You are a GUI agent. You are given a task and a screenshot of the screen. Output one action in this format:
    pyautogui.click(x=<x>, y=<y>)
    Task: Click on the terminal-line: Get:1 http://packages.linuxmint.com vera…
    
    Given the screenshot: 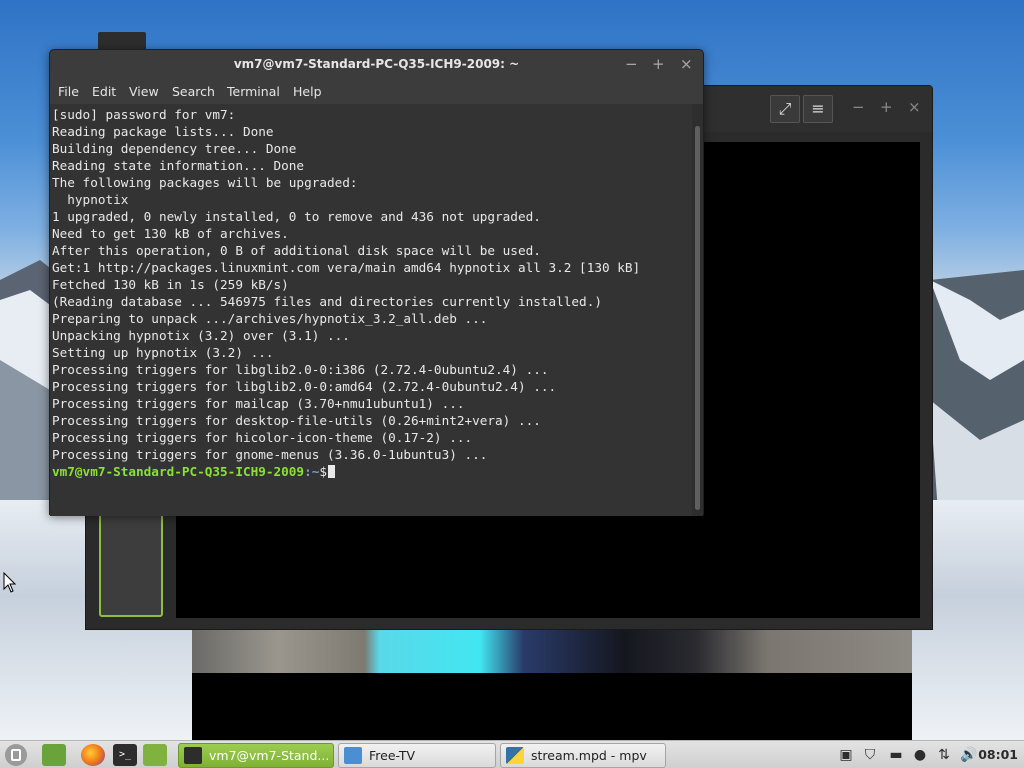 What is the action you would take?
    pyautogui.click(x=346, y=267)
    